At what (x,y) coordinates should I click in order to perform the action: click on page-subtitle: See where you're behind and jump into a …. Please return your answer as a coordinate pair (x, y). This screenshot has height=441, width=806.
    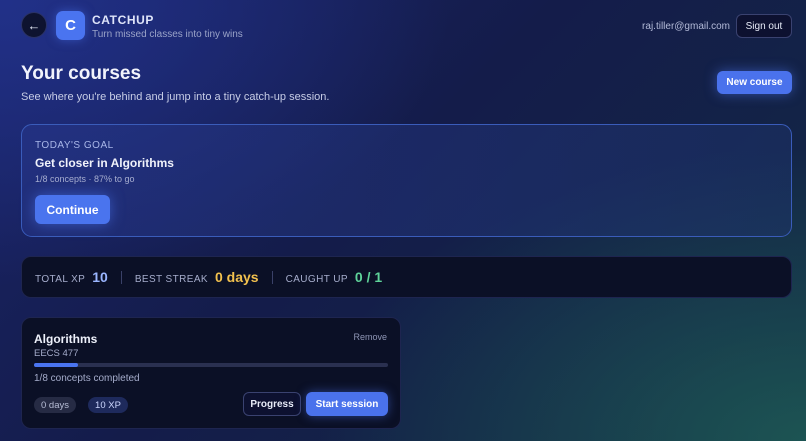
    Looking at the image, I should click on (175, 97).